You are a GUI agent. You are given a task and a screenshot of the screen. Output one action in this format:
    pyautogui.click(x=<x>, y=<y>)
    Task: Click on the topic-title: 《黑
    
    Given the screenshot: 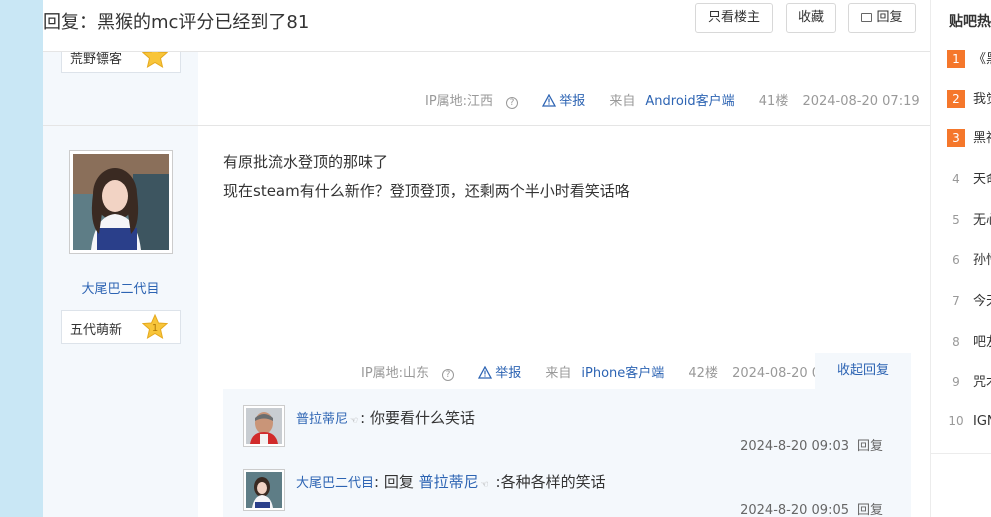 What is the action you would take?
    pyautogui.click(x=982, y=59)
    